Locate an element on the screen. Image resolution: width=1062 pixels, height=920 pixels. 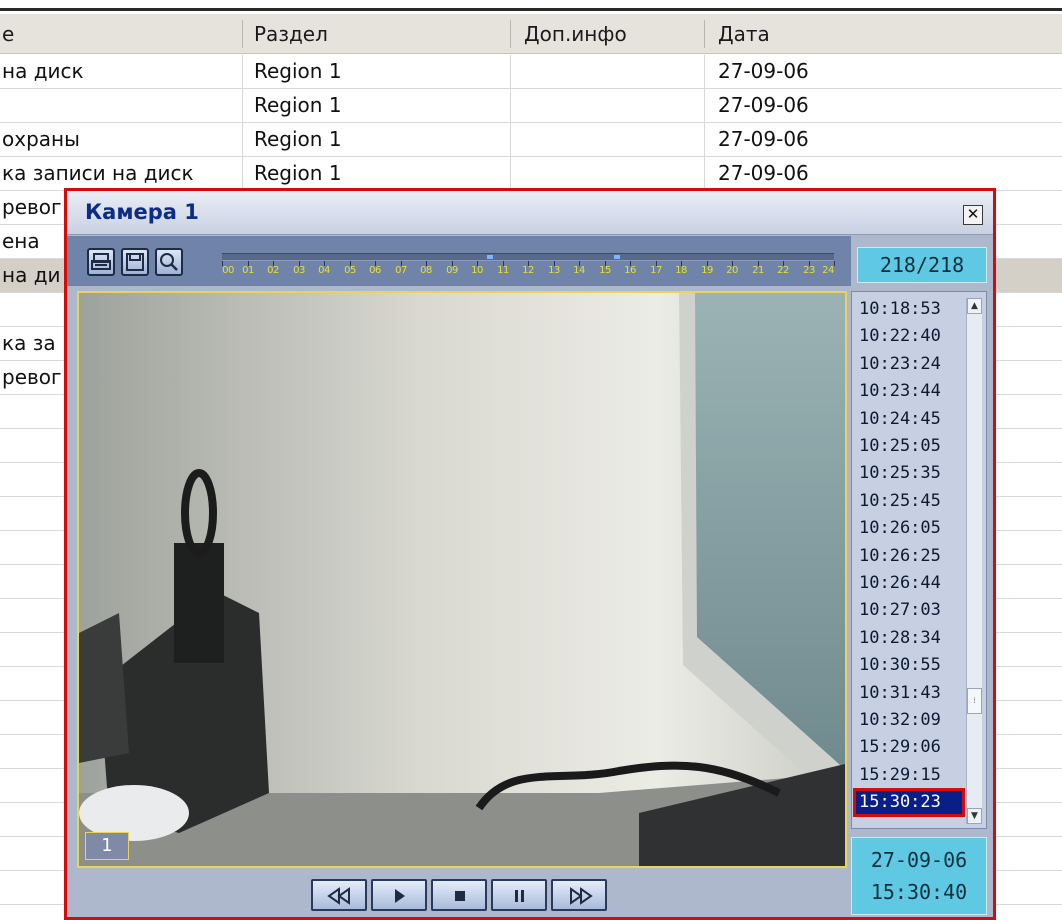
row-event: охраны is located at coordinates (41, 139).